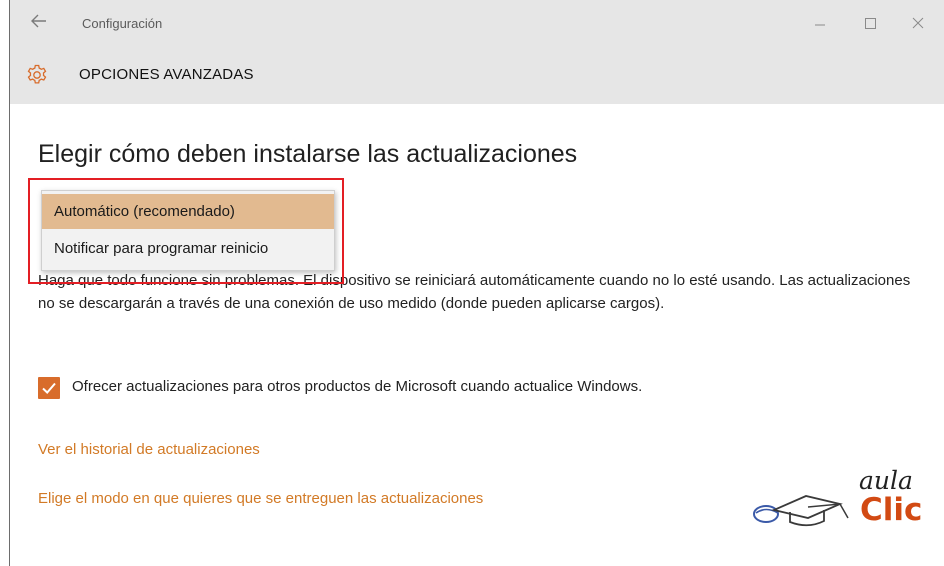  I want to click on page-header: OPCIONES AVANZADAS, so click(477, 80).